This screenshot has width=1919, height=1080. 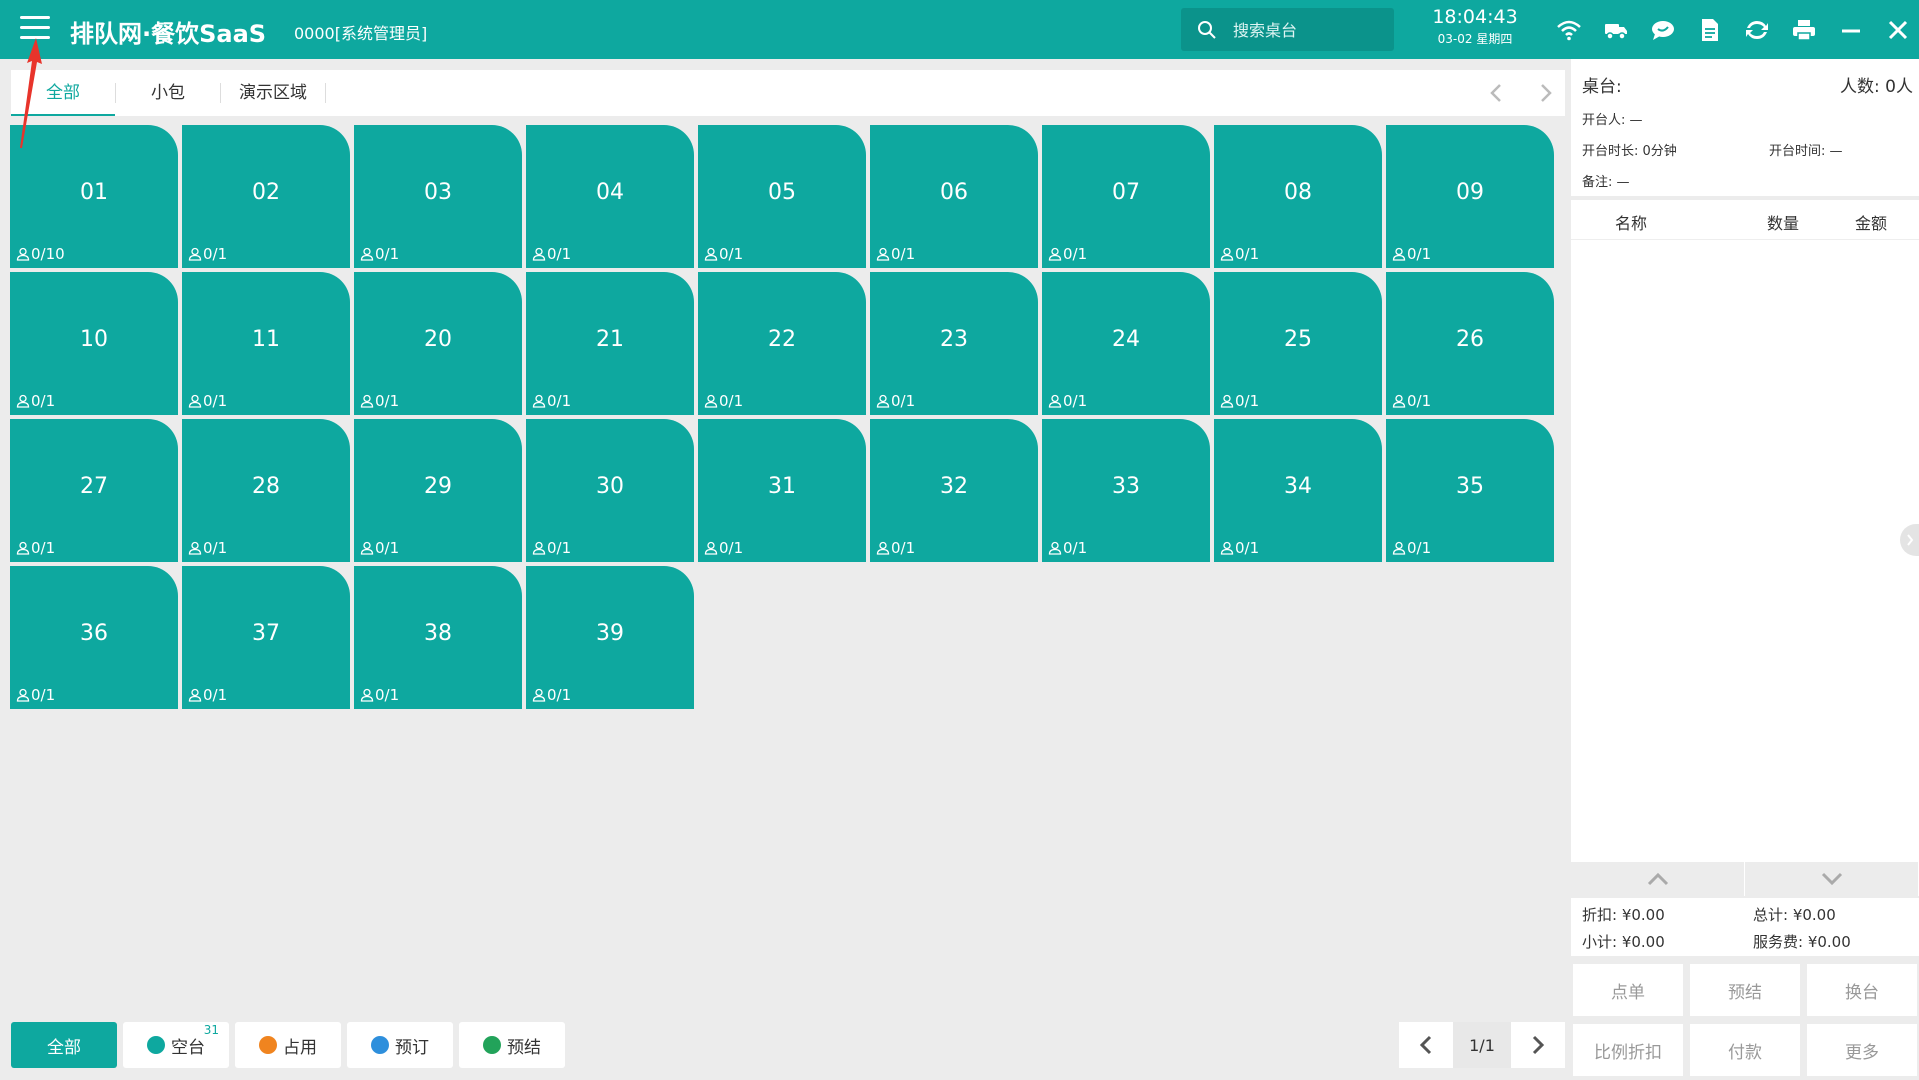 I want to click on table-card: 37 0/1, so click(x=266, y=637).